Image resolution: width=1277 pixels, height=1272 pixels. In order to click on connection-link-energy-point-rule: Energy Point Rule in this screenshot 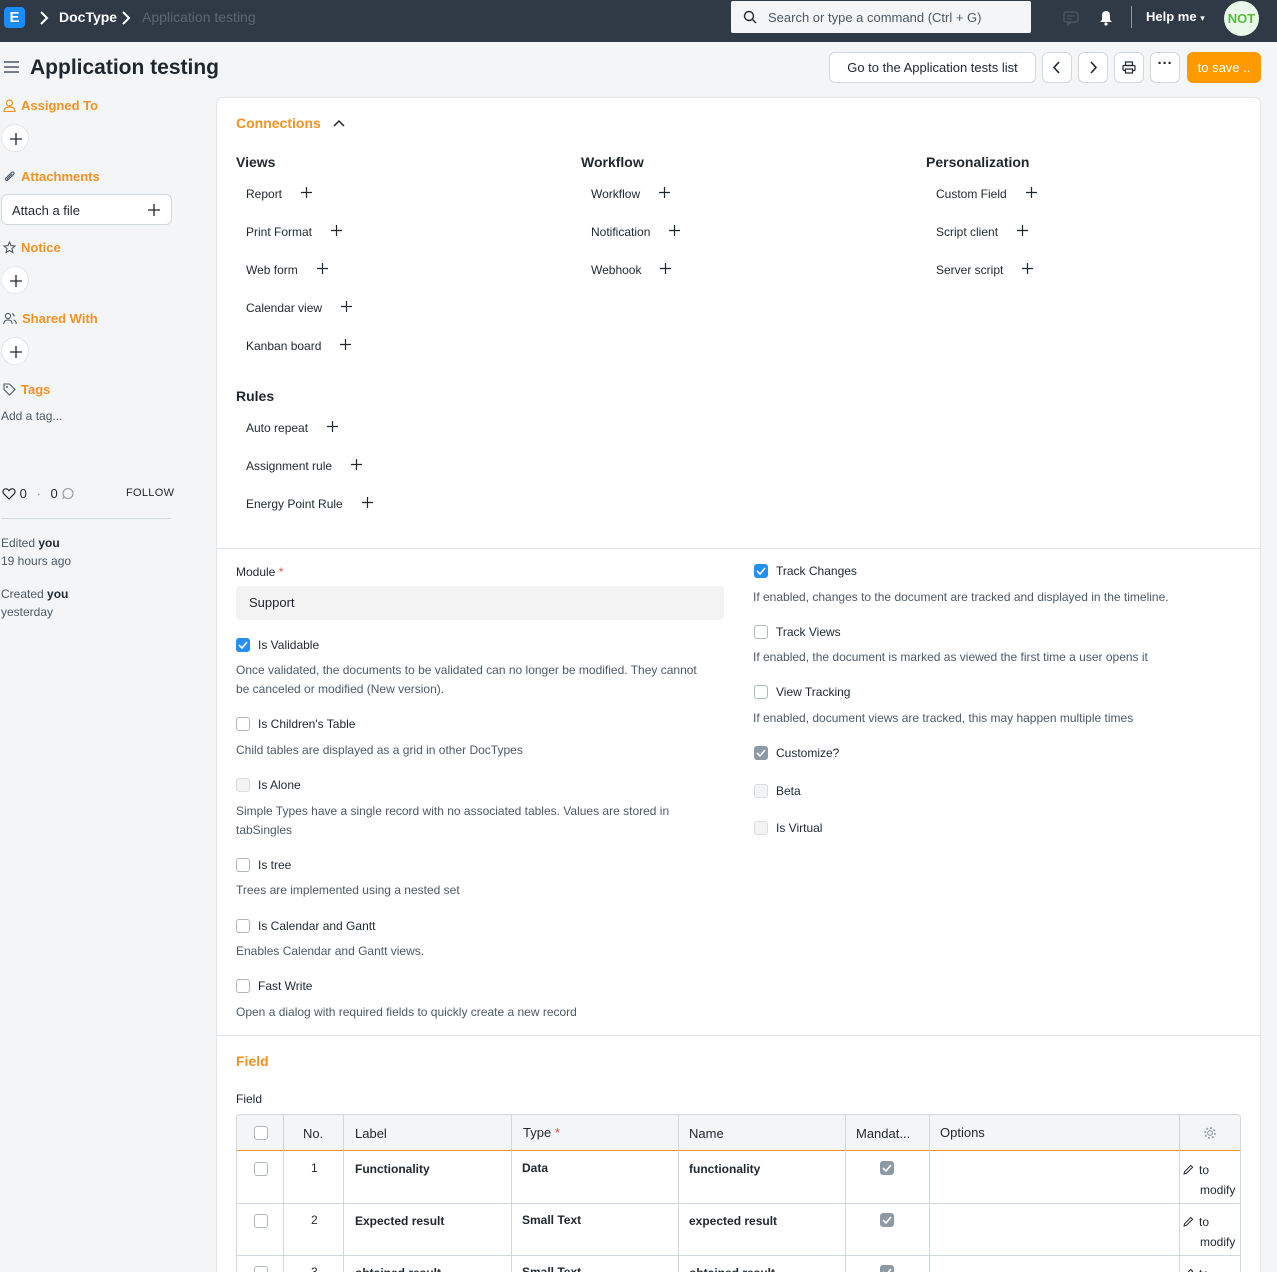, I will do `click(309, 503)`.